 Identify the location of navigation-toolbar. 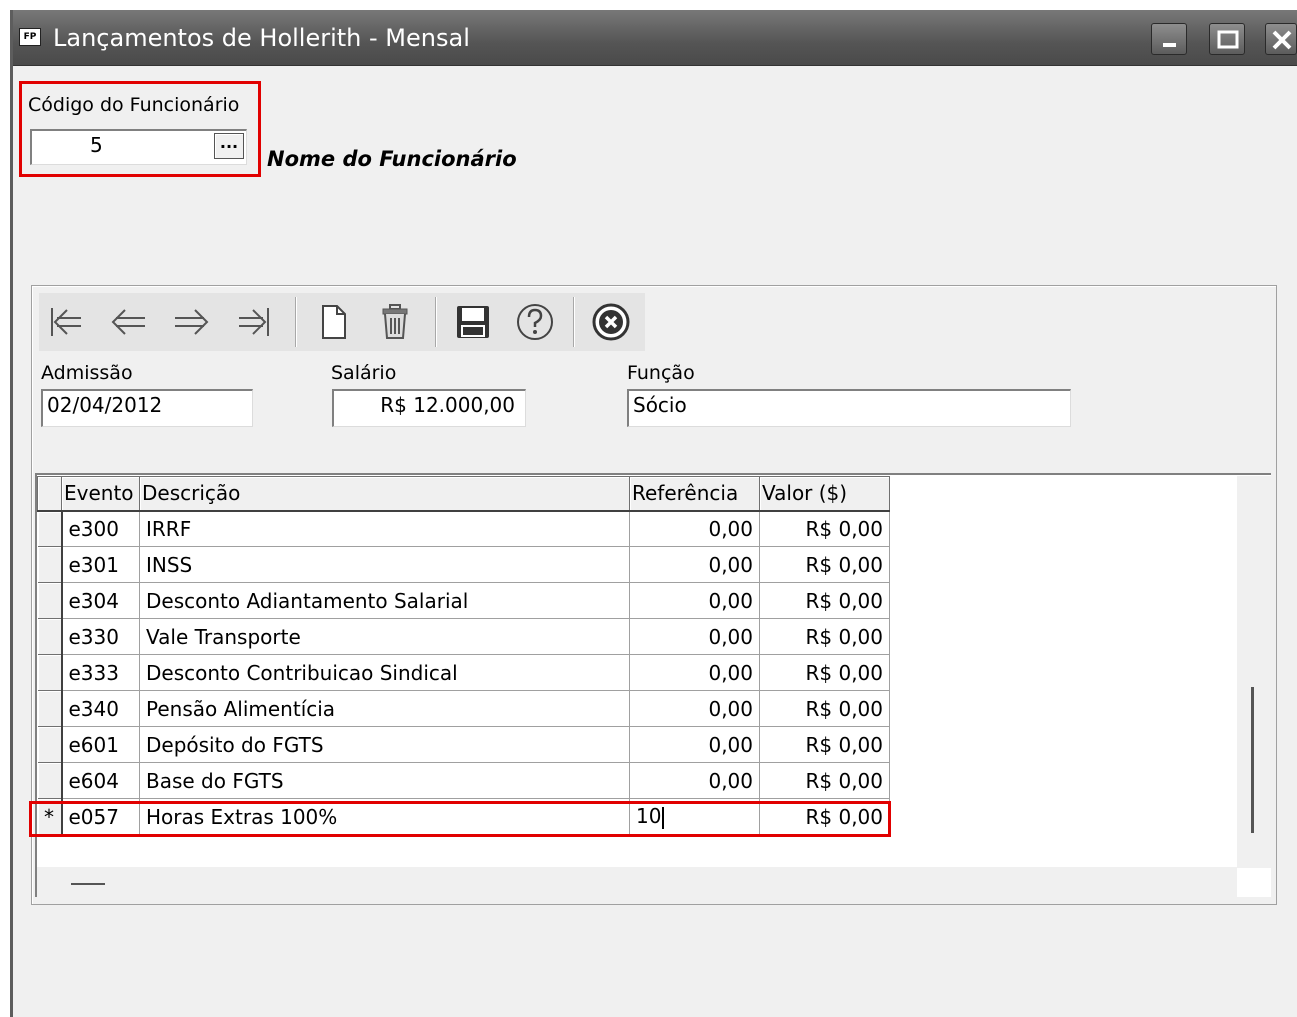
(342, 322).